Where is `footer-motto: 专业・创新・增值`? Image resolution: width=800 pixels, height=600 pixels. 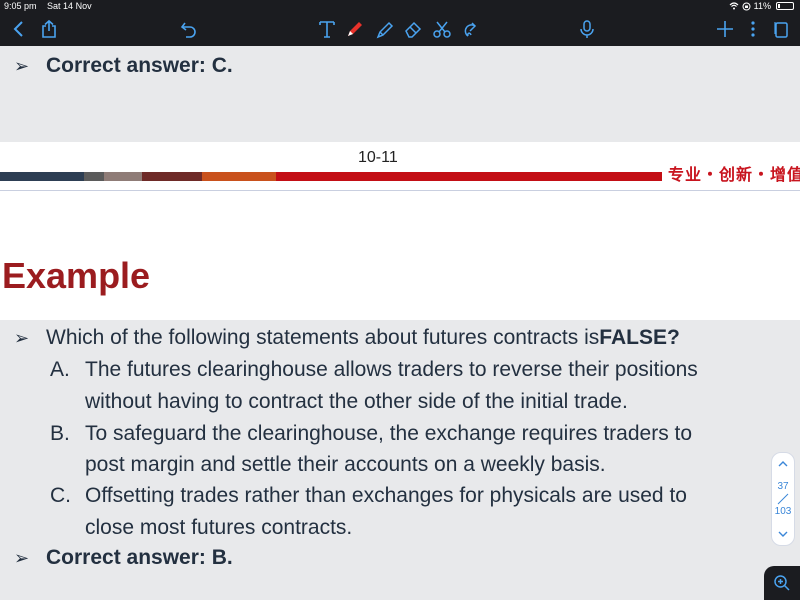 footer-motto: 专业・创新・增值 is located at coordinates (734, 175).